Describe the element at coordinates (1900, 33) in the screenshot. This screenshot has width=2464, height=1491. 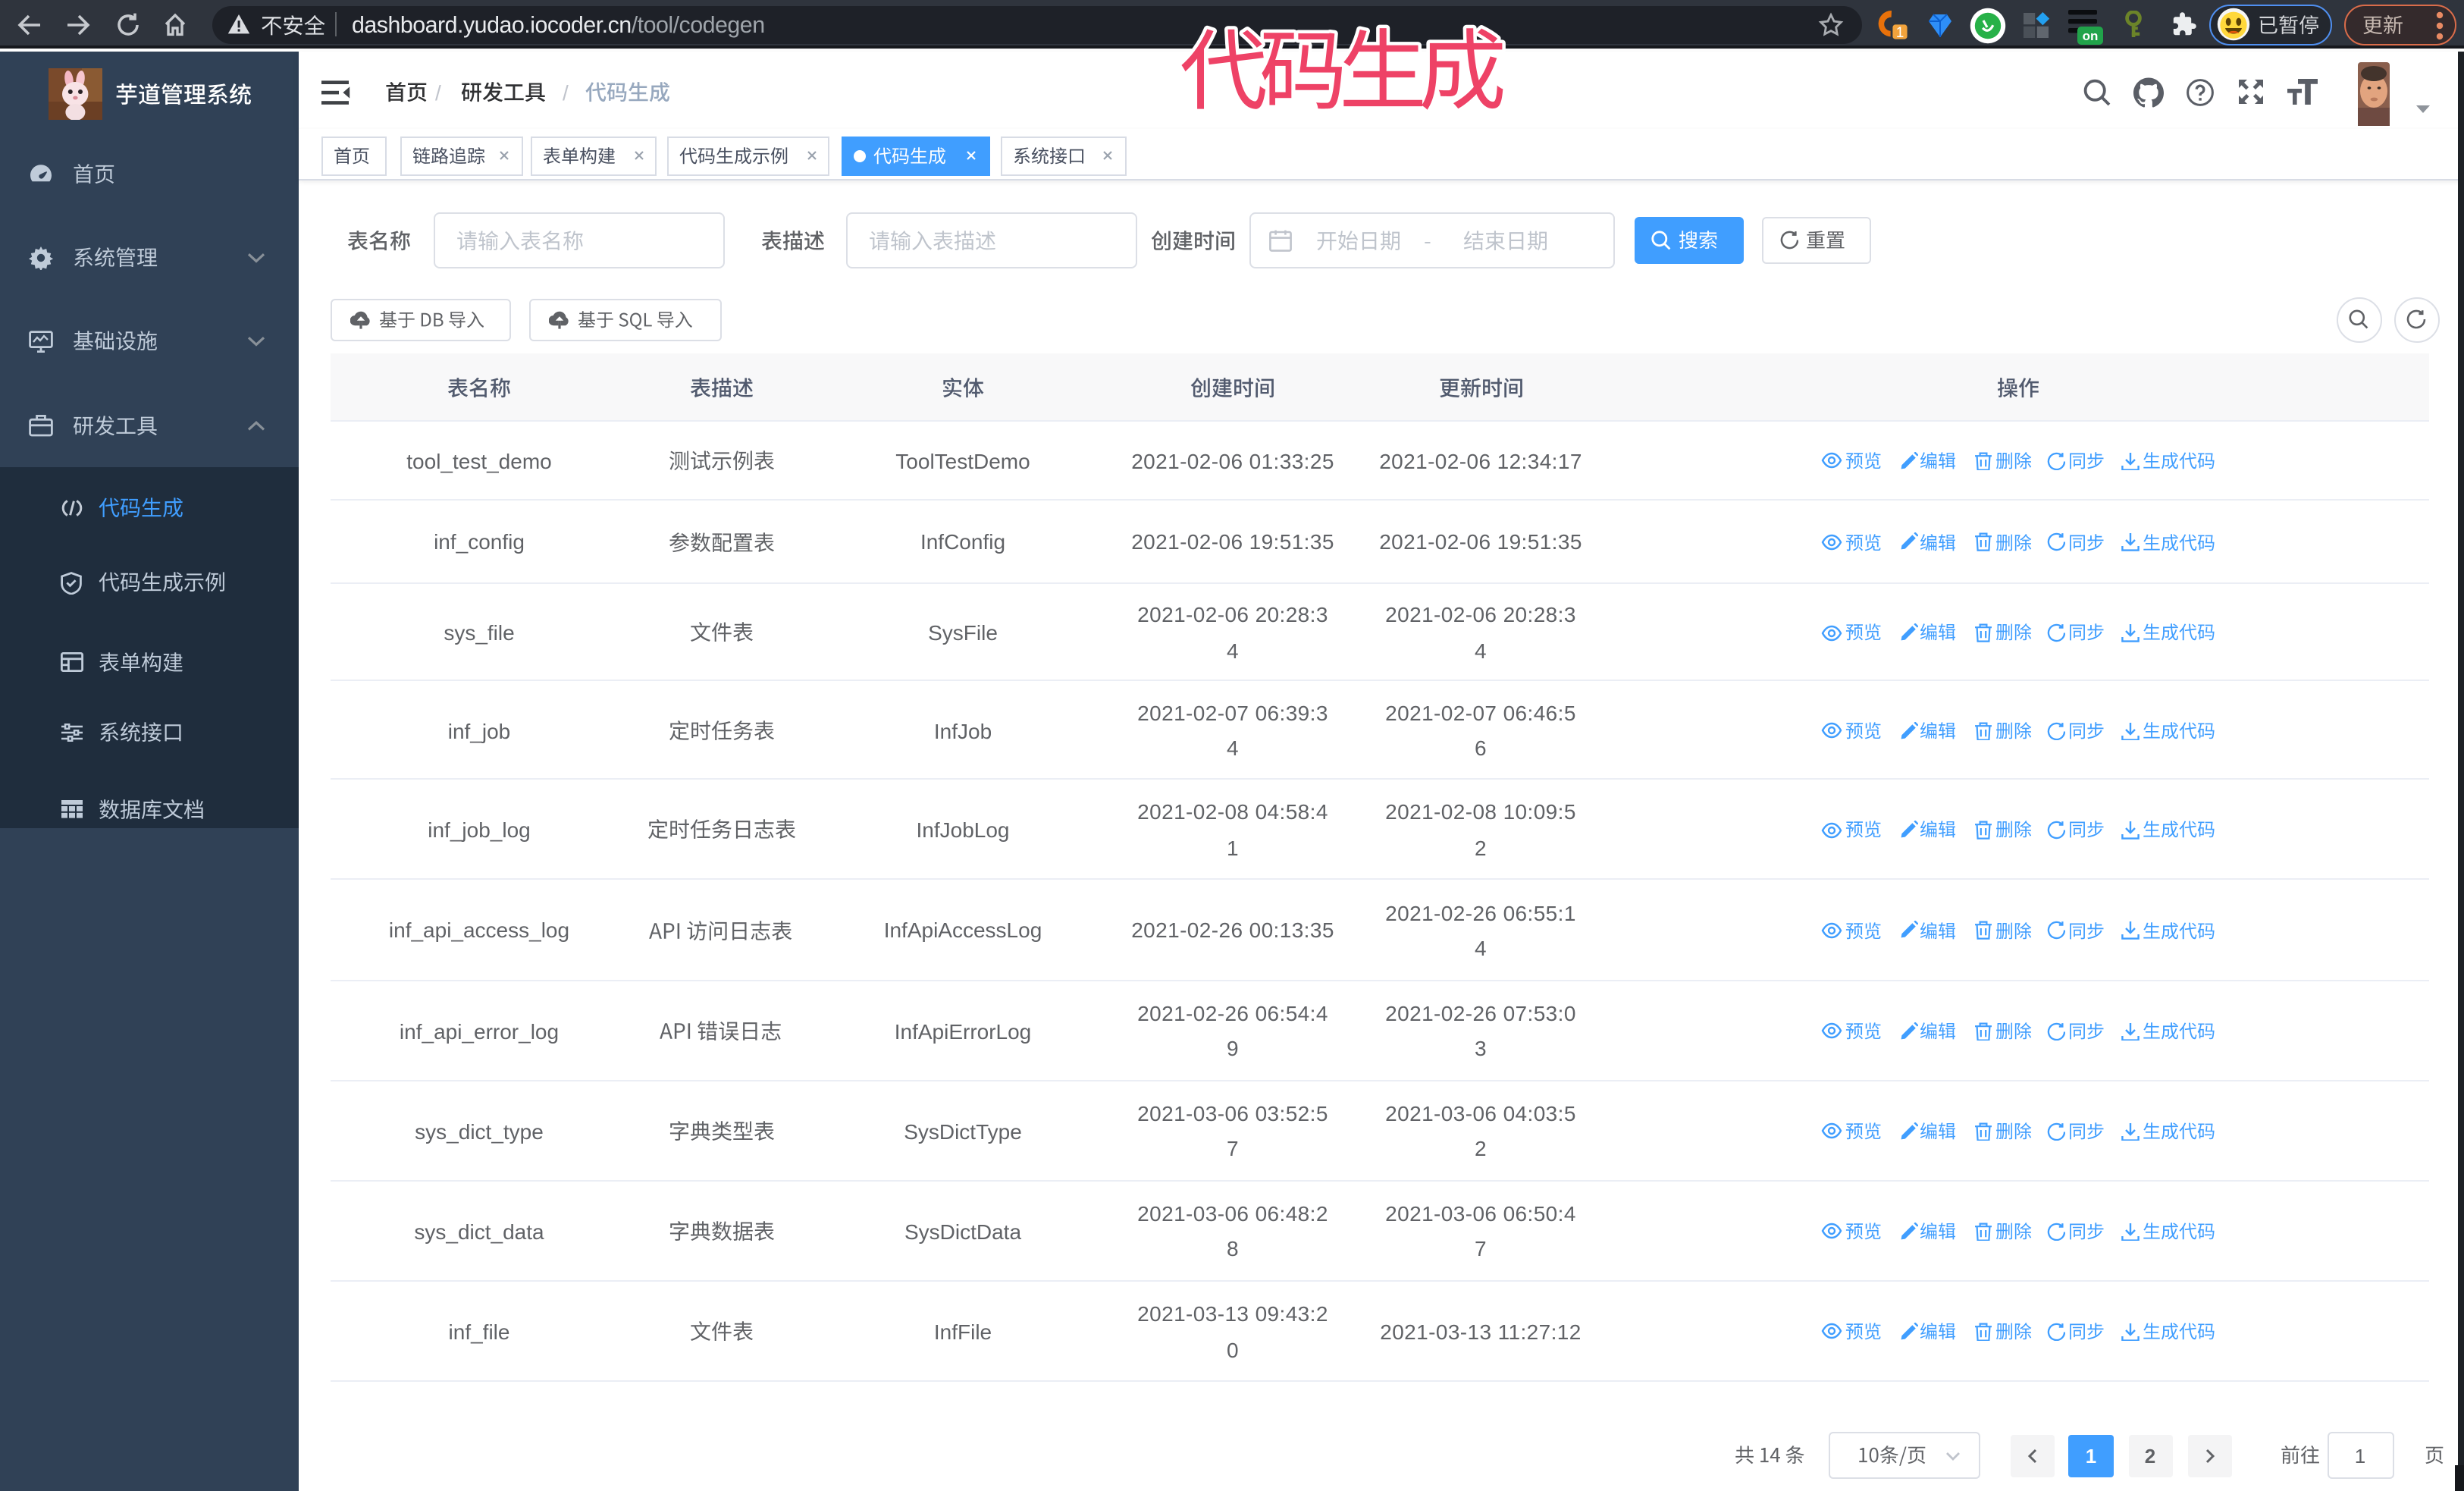
I see `svg-text: 1` at that location.